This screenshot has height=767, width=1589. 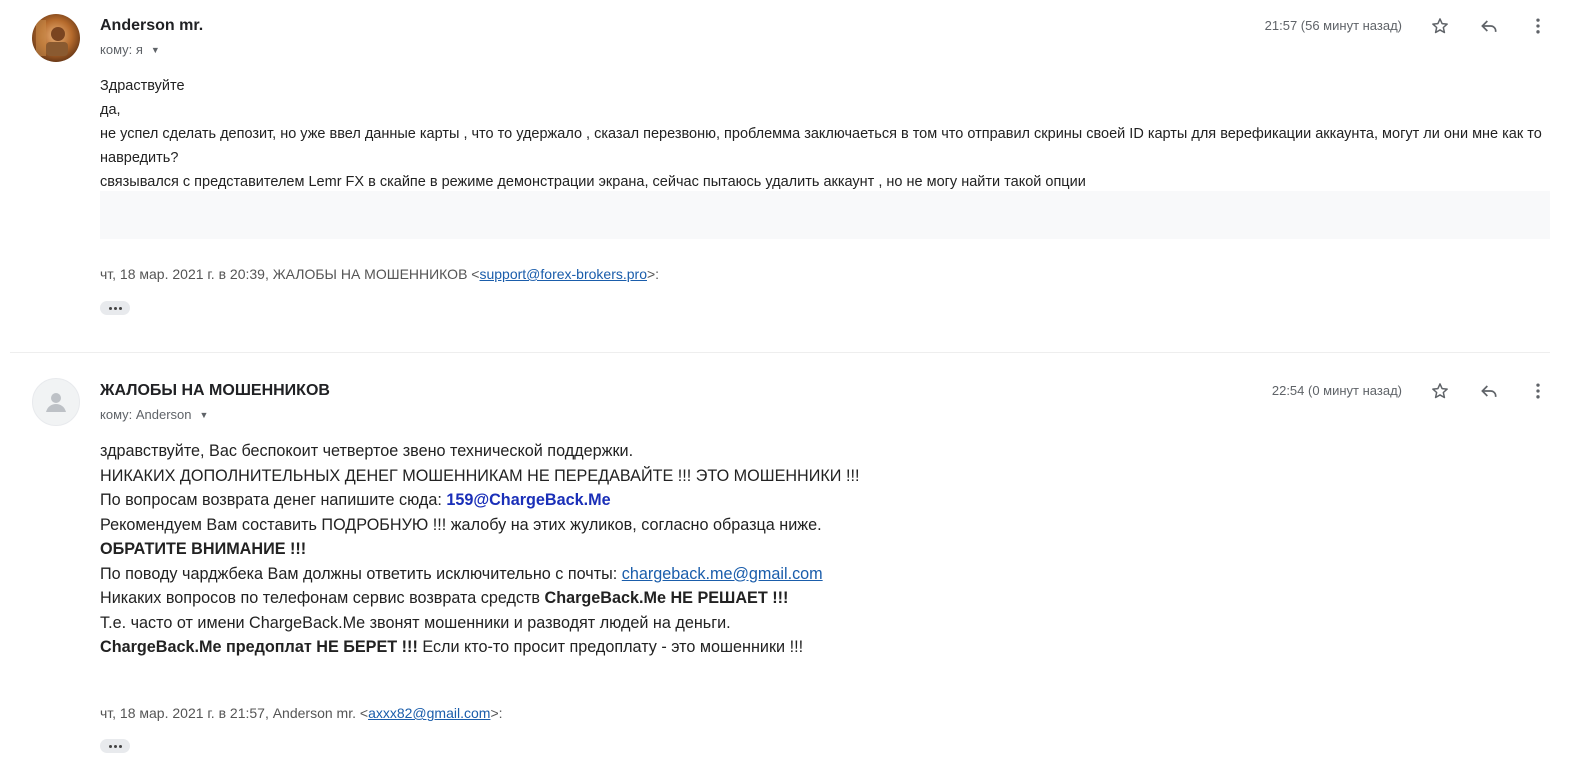 What do you see at coordinates (1336, 390) in the screenshot?
I see `message-time: 22:54 (0 минут назад)` at bounding box center [1336, 390].